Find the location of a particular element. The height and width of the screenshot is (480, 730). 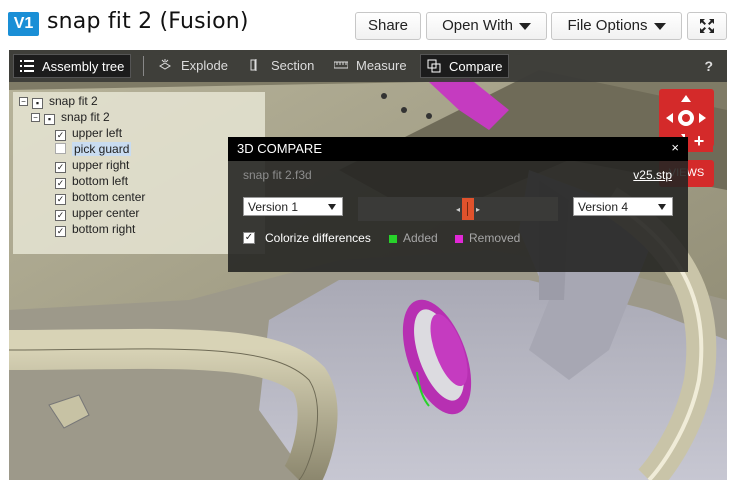

slider-handle is located at coordinates (468, 209).